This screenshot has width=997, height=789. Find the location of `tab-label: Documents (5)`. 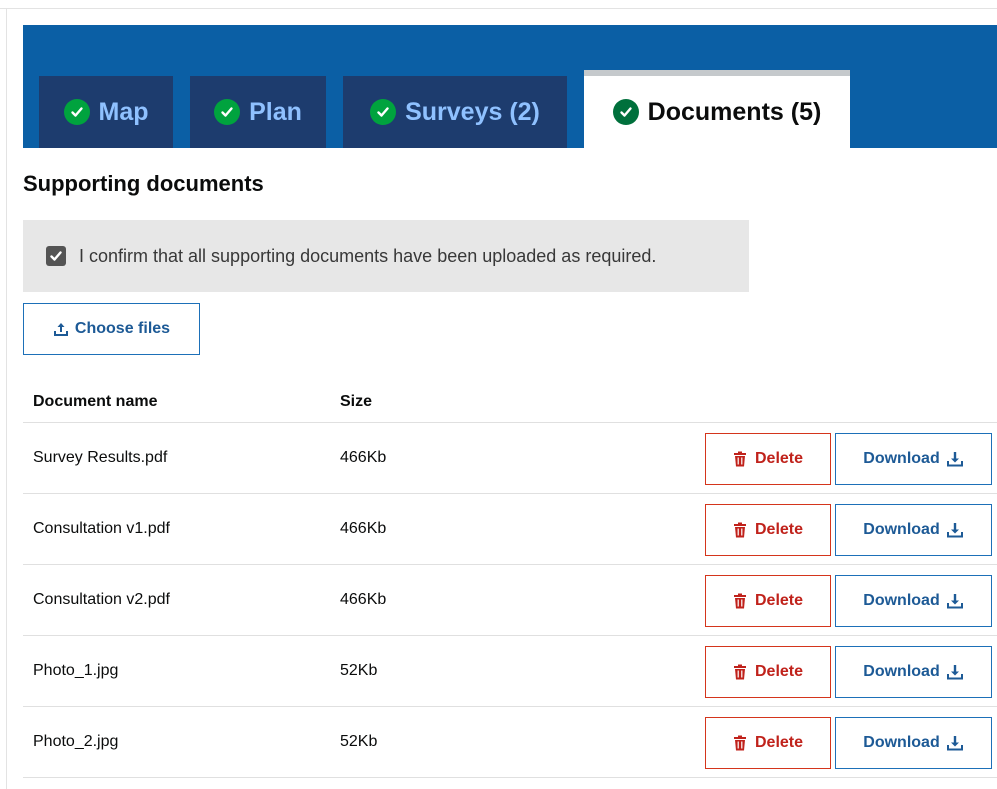

tab-label: Documents (5) is located at coordinates (734, 111).